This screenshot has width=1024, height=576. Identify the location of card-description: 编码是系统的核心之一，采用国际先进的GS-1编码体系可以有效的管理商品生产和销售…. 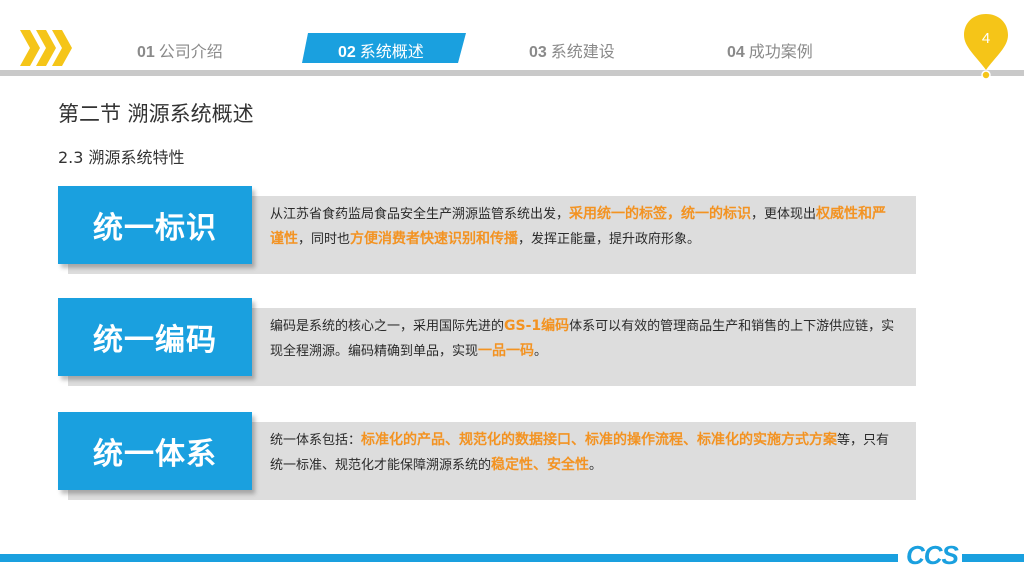
(585, 339).